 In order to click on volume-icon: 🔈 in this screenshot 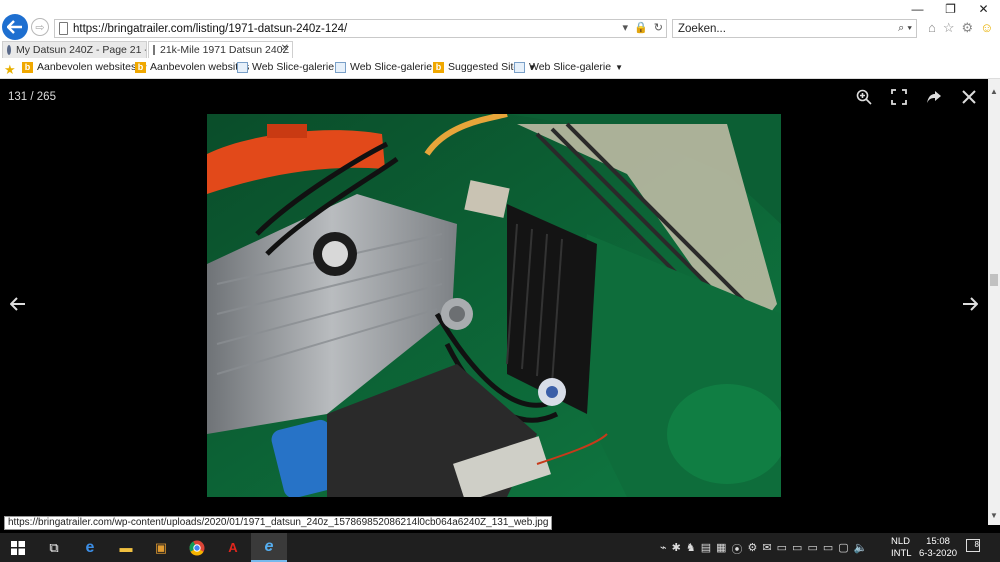, I will do `click(861, 549)`.